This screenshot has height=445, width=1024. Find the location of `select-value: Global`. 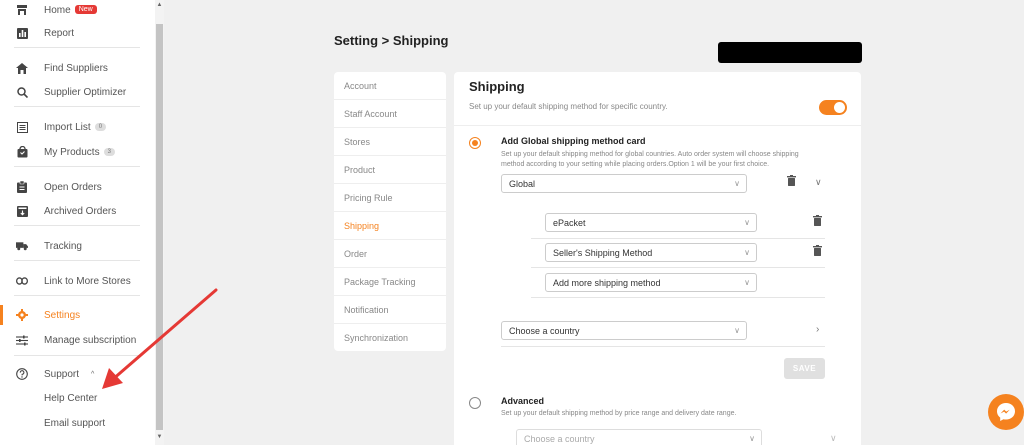

select-value: Global is located at coordinates (522, 183).